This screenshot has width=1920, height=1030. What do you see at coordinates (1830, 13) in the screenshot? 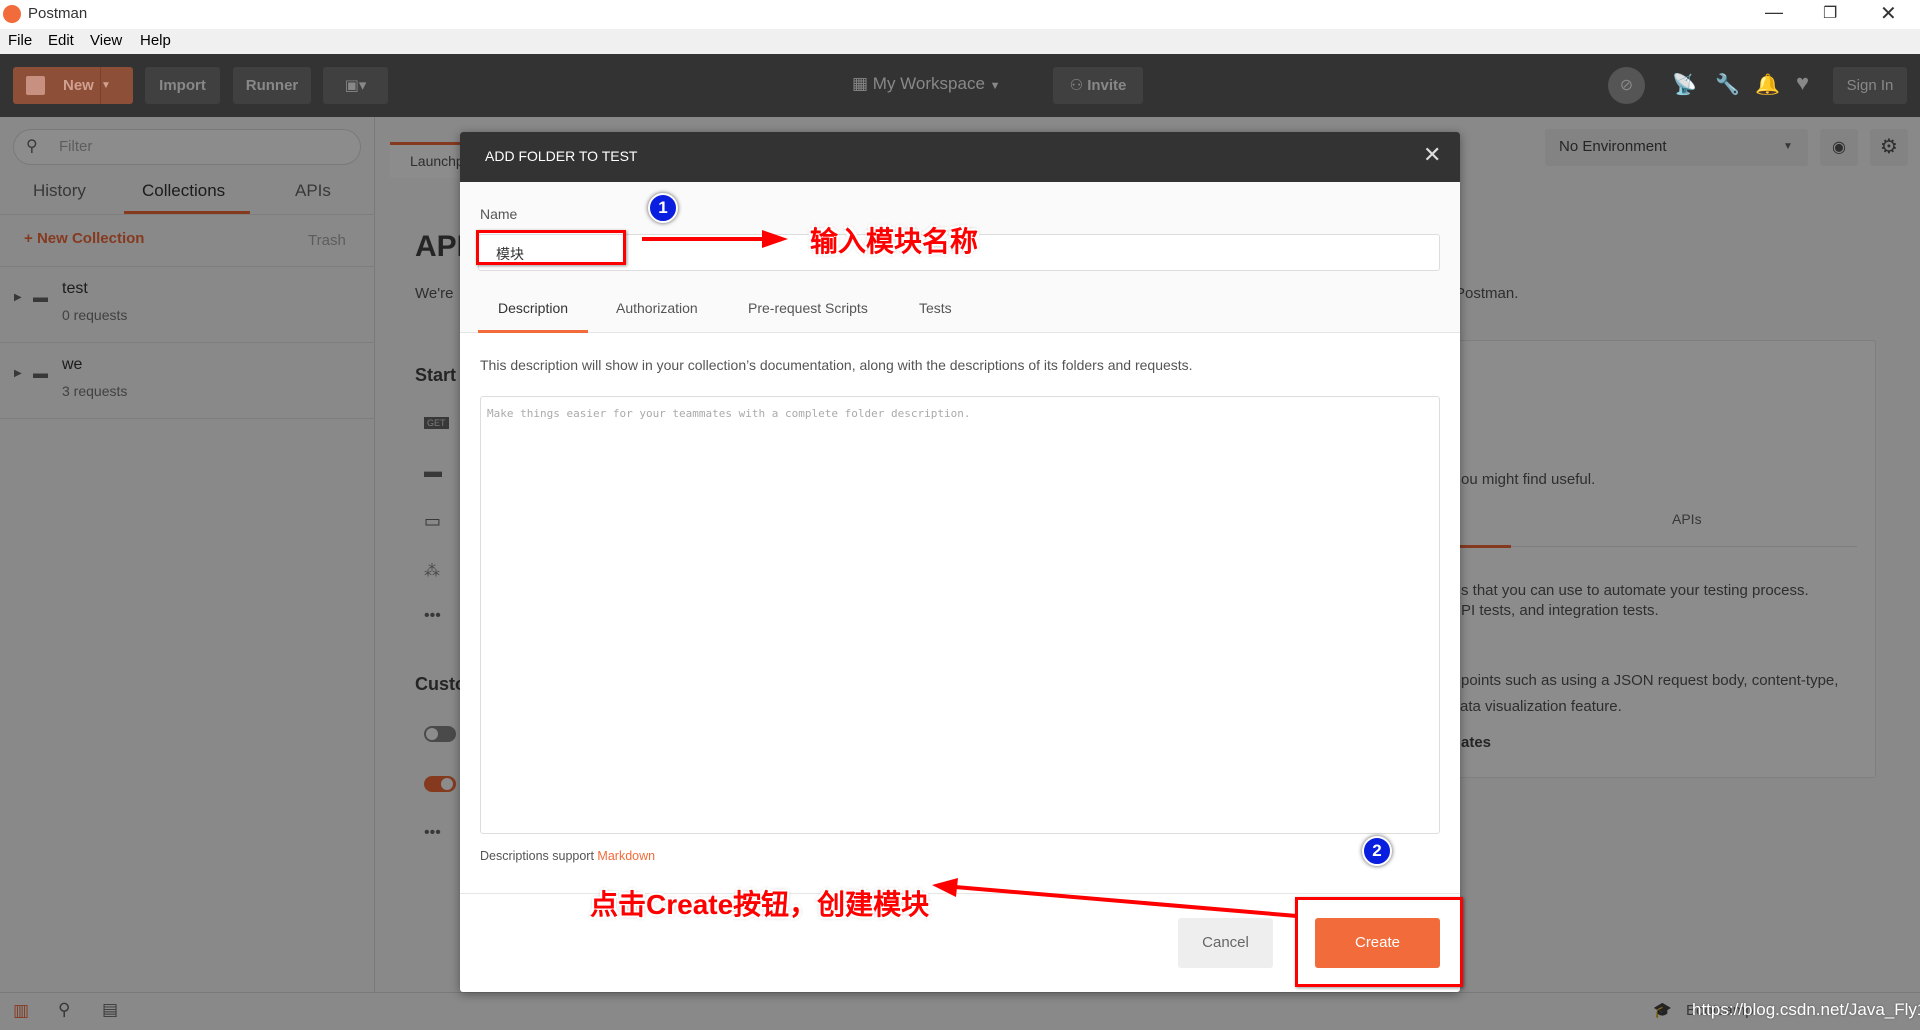
I see `restore-button: ❐` at bounding box center [1830, 13].